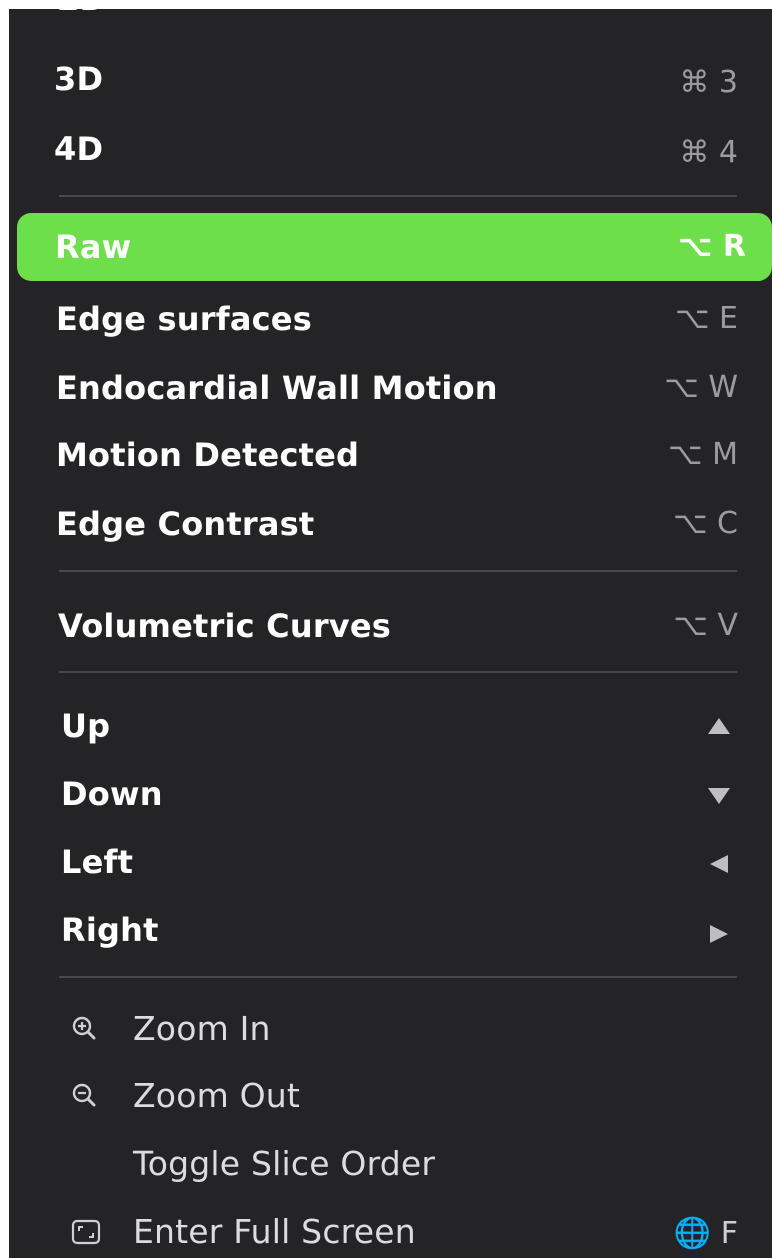  Describe the element at coordinates (202, 1028) in the screenshot. I see `menu-item-label: Zoom In` at that location.